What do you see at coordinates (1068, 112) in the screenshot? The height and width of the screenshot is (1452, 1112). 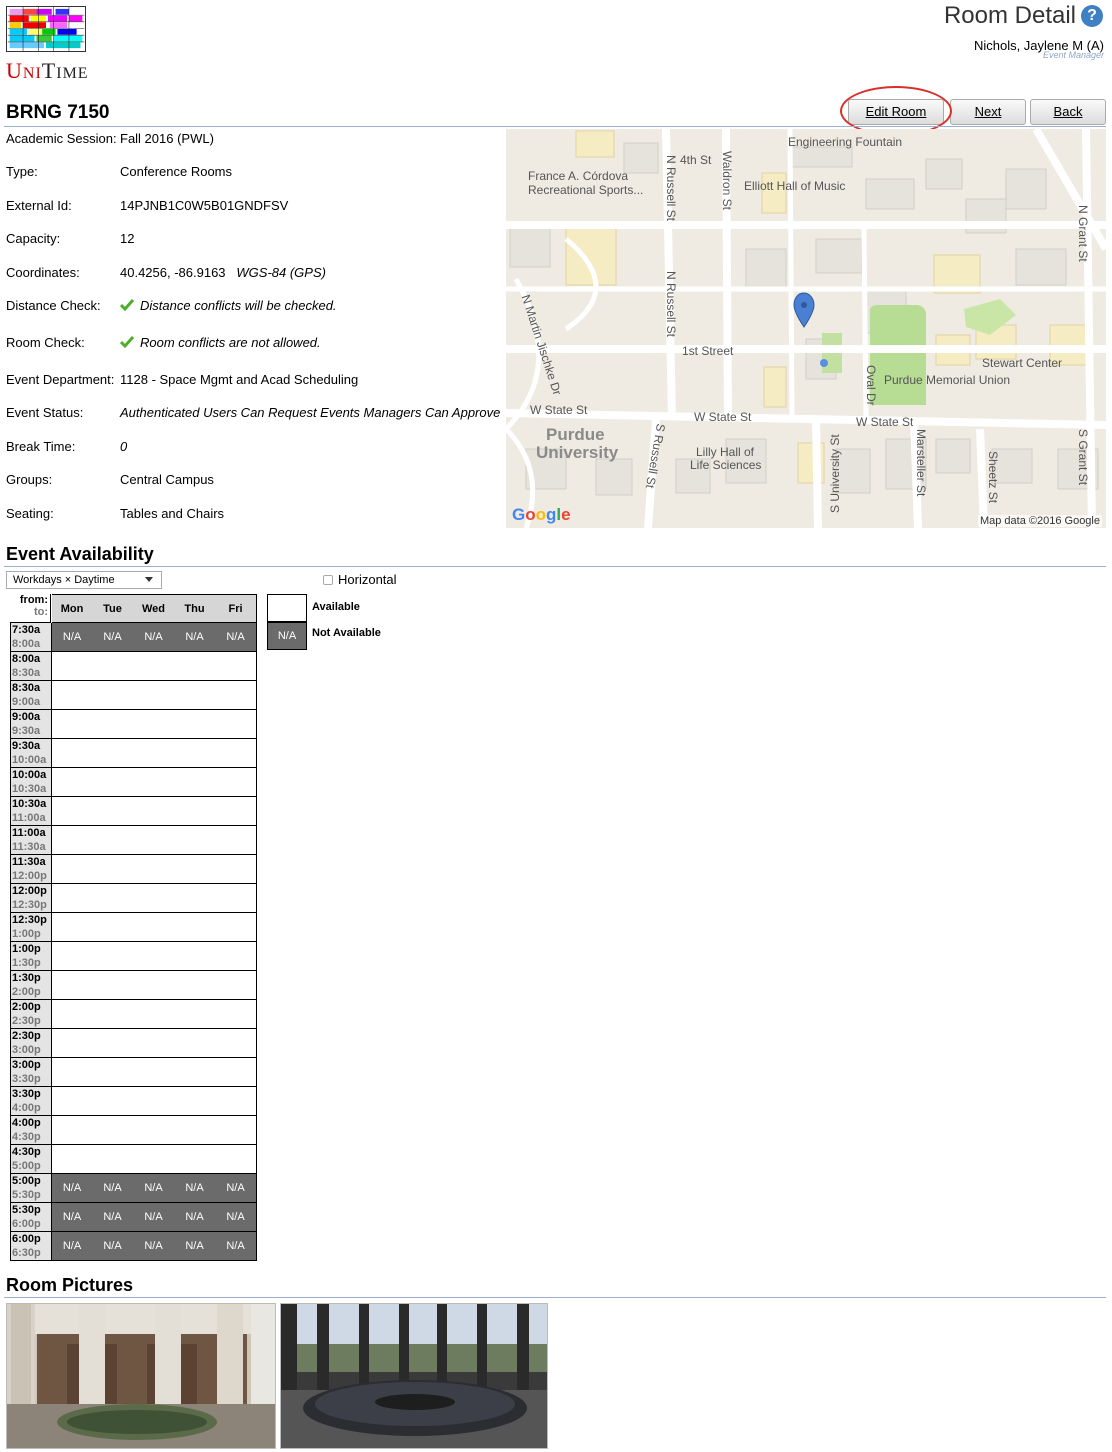 I see `back-button: Back` at bounding box center [1068, 112].